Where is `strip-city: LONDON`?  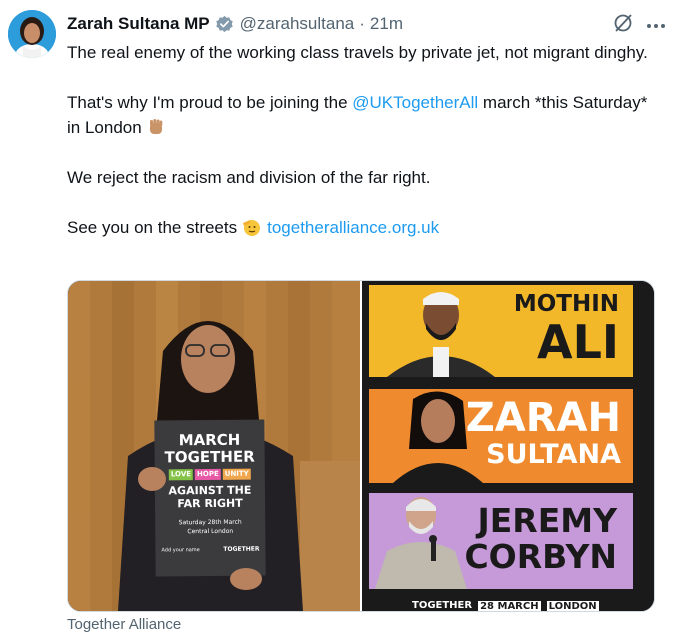
strip-city: LONDON is located at coordinates (572, 606).